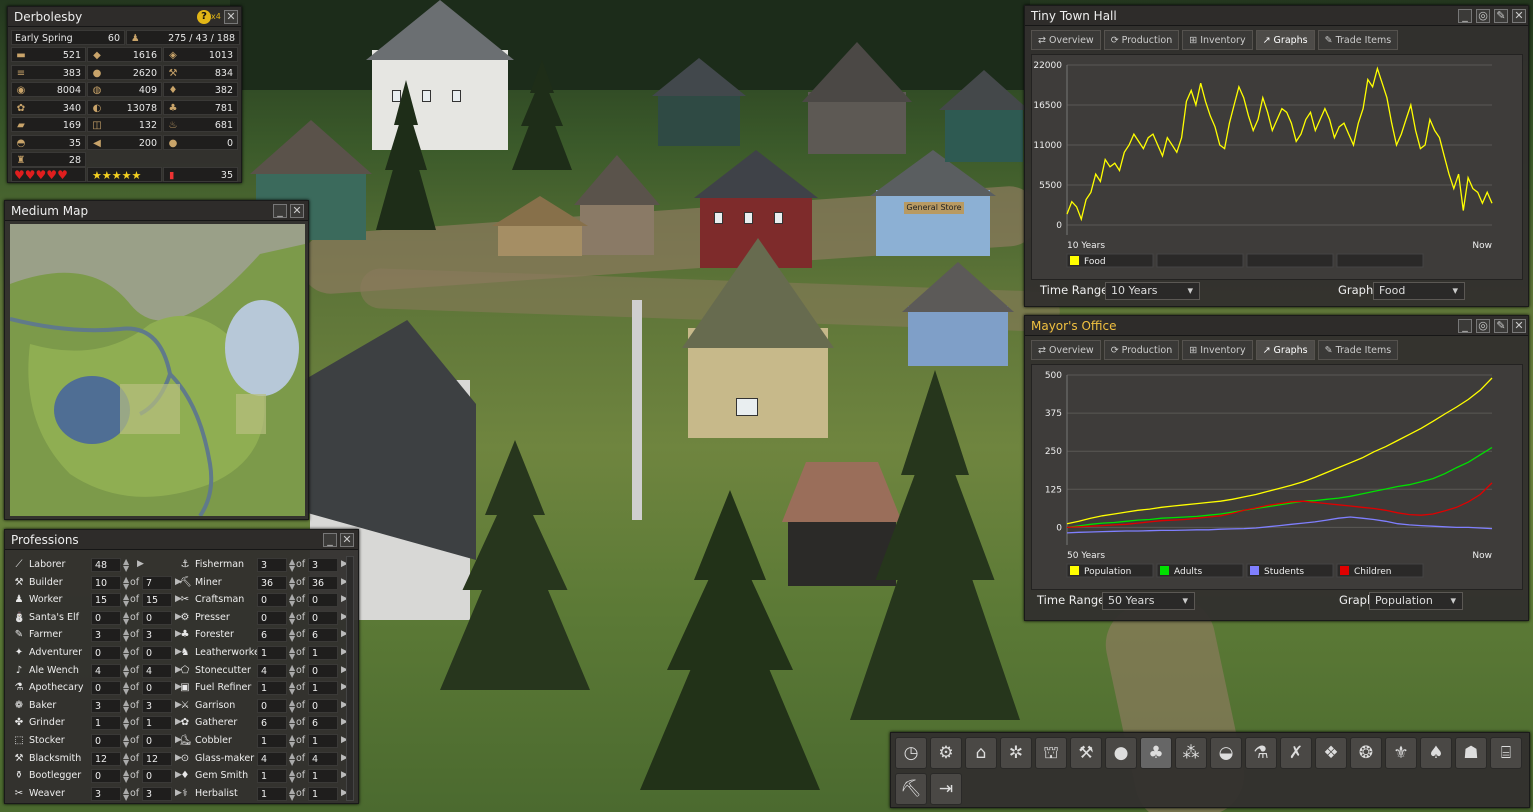 The height and width of the screenshot is (812, 1533). I want to click on clock-icon: ◷, so click(911, 753).